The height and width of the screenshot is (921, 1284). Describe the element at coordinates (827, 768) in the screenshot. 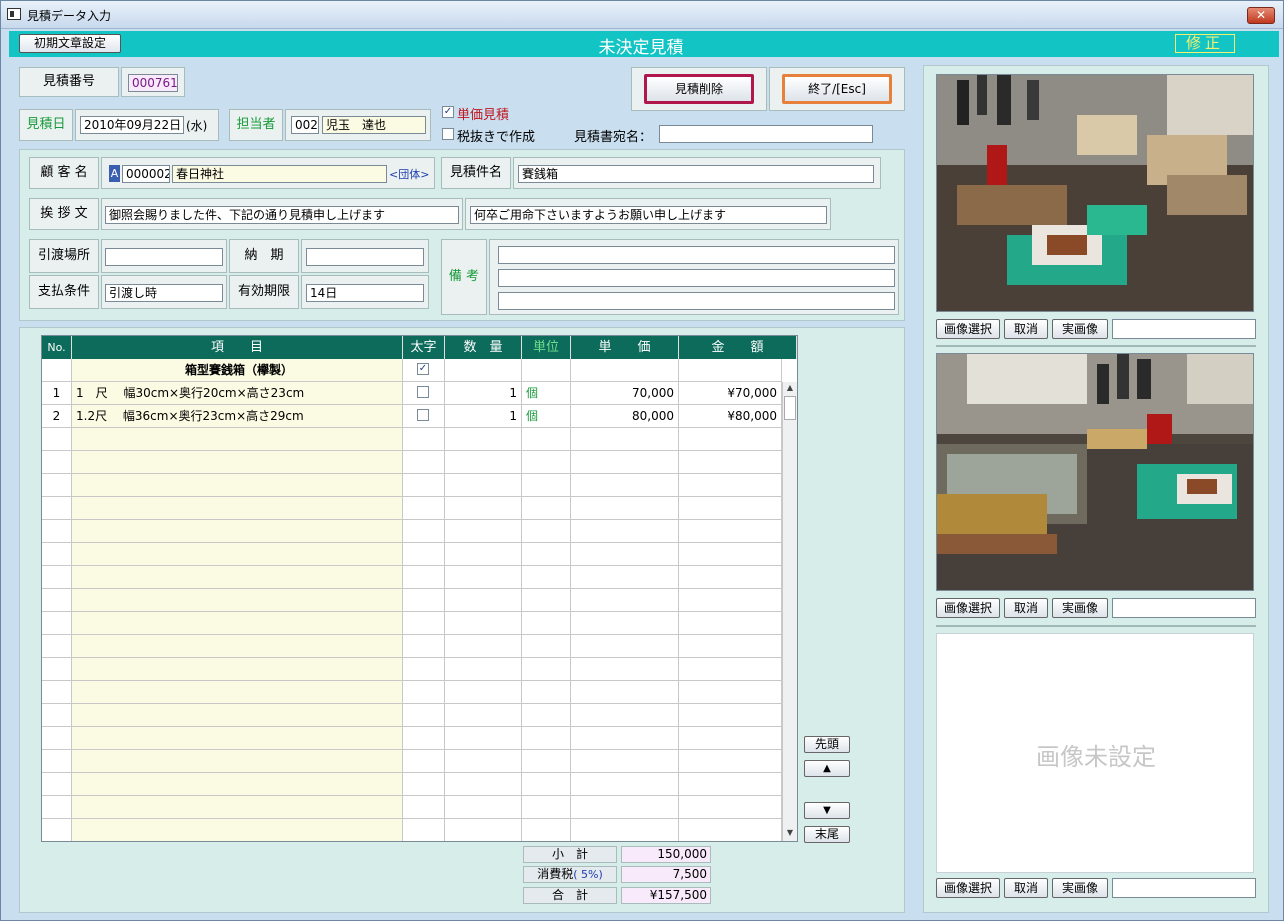

I see `nav-up-button: ▲` at that location.